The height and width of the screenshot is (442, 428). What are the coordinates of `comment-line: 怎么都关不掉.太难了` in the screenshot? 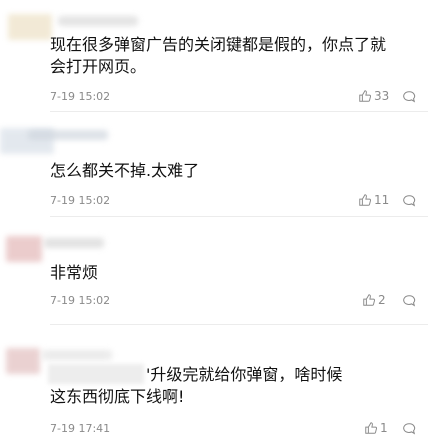 It's located at (125, 170).